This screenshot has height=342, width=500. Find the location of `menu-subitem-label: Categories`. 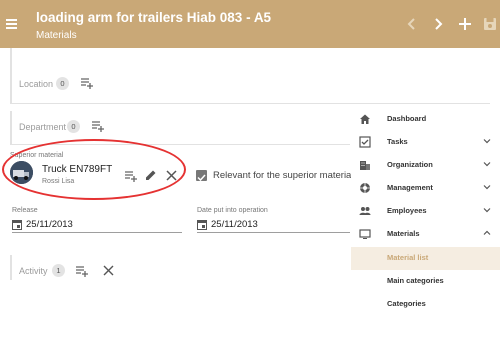

menu-subitem-label: Categories is located at coordinates (406, 303).